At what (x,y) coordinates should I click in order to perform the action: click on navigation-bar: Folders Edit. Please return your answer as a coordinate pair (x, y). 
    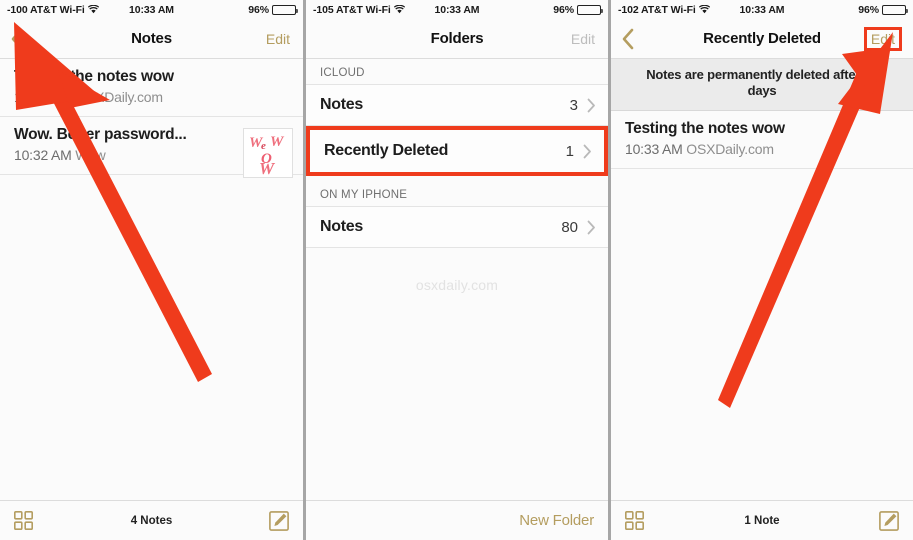
    Looking at the image, I should click on (457, 39).